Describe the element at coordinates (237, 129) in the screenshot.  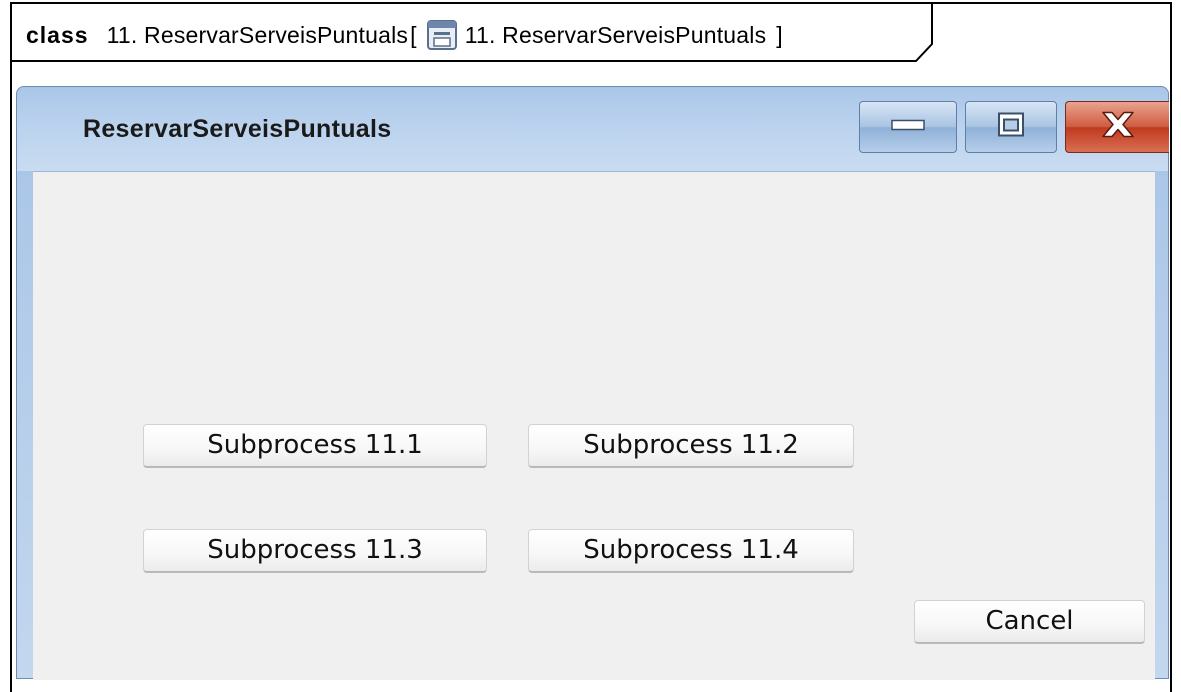
I see `window-title: ReservarServeisPuntuals` at that location.